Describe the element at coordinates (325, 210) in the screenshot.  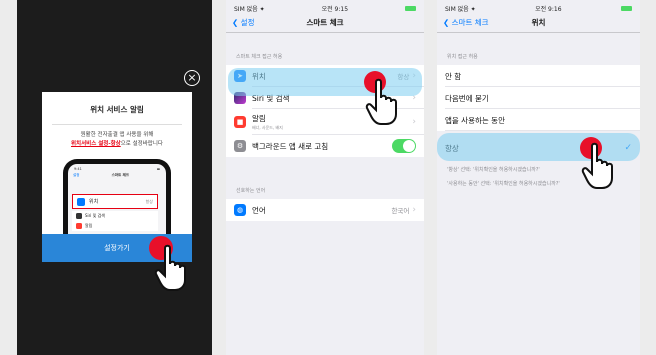
I see `settings-row-language: ◍ 언어 한국어 ›` at that location.